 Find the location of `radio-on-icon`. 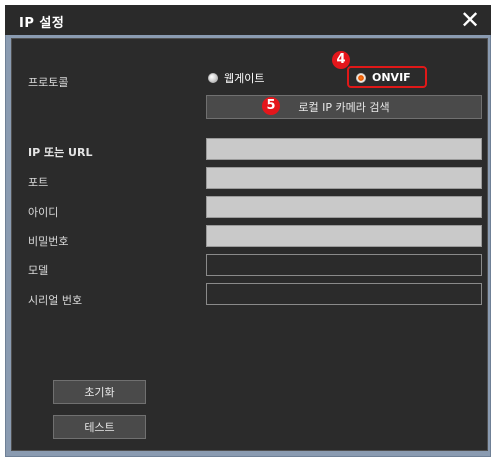

radio-on-icon is located at coordinates (361, 77).